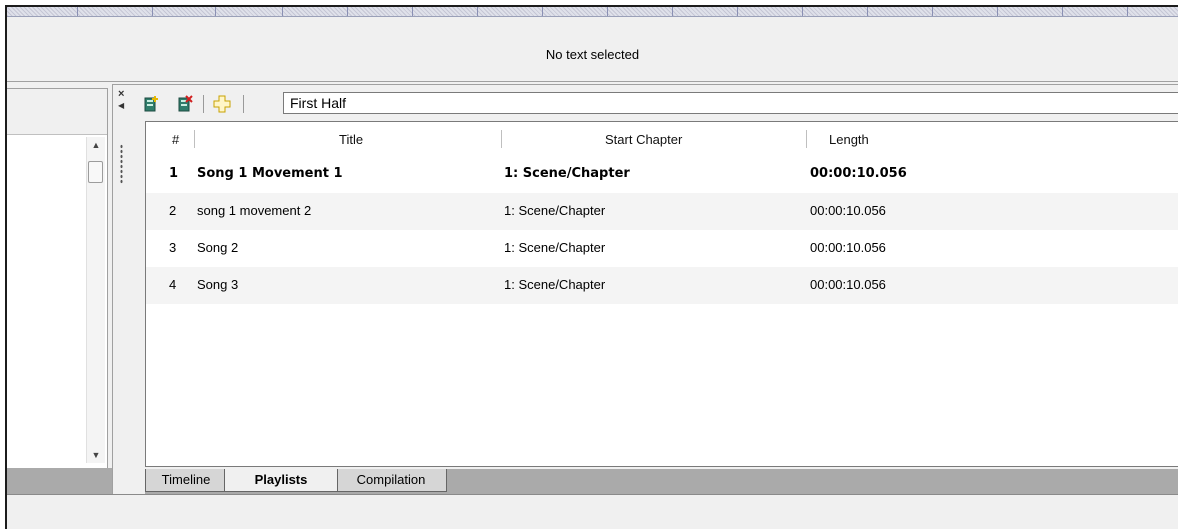 Image resolution: width=1178 pixels, height=529 pixels. What do you see at coordinates (592, 54) in the screenshot?
I see `status-text: No text selected` at bounding box center [592, 54].